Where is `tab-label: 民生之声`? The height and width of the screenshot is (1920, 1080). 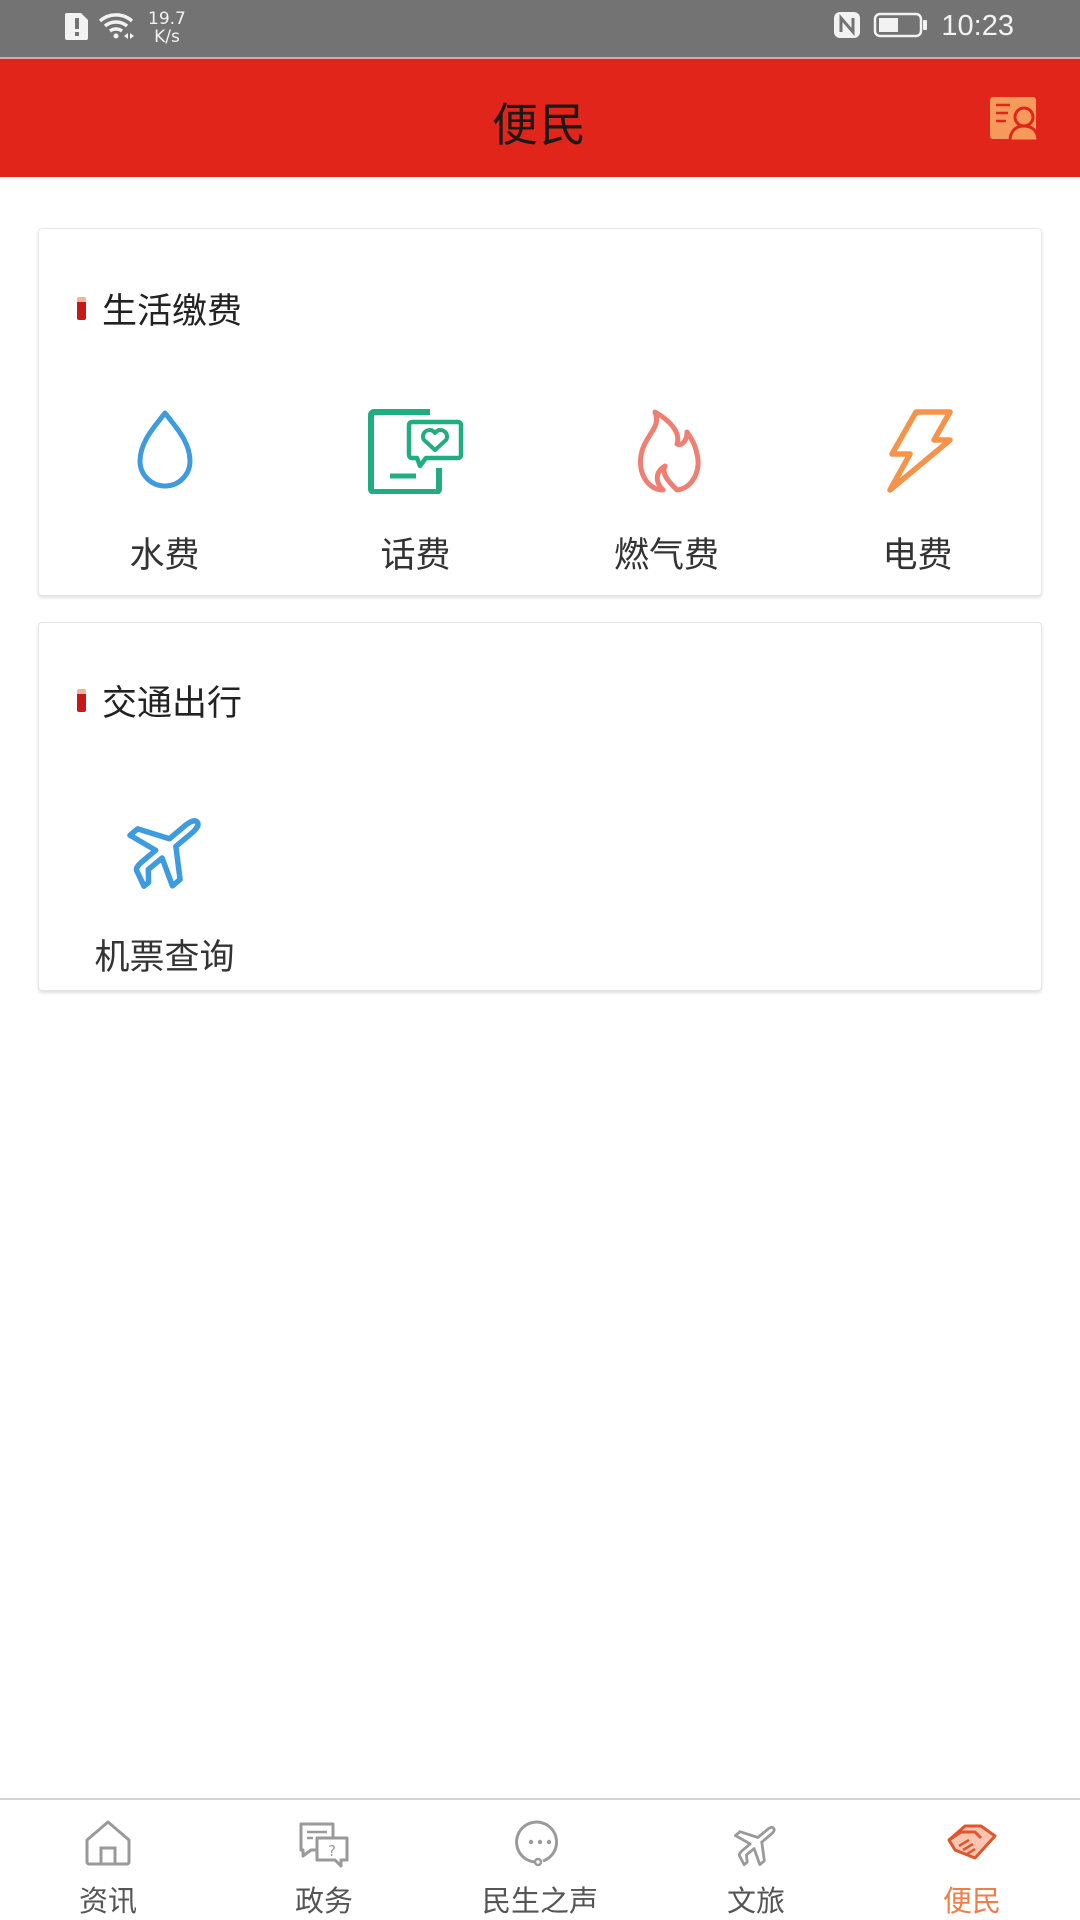 tab-label: 民生之声 is located at coordinates (539, 1901).